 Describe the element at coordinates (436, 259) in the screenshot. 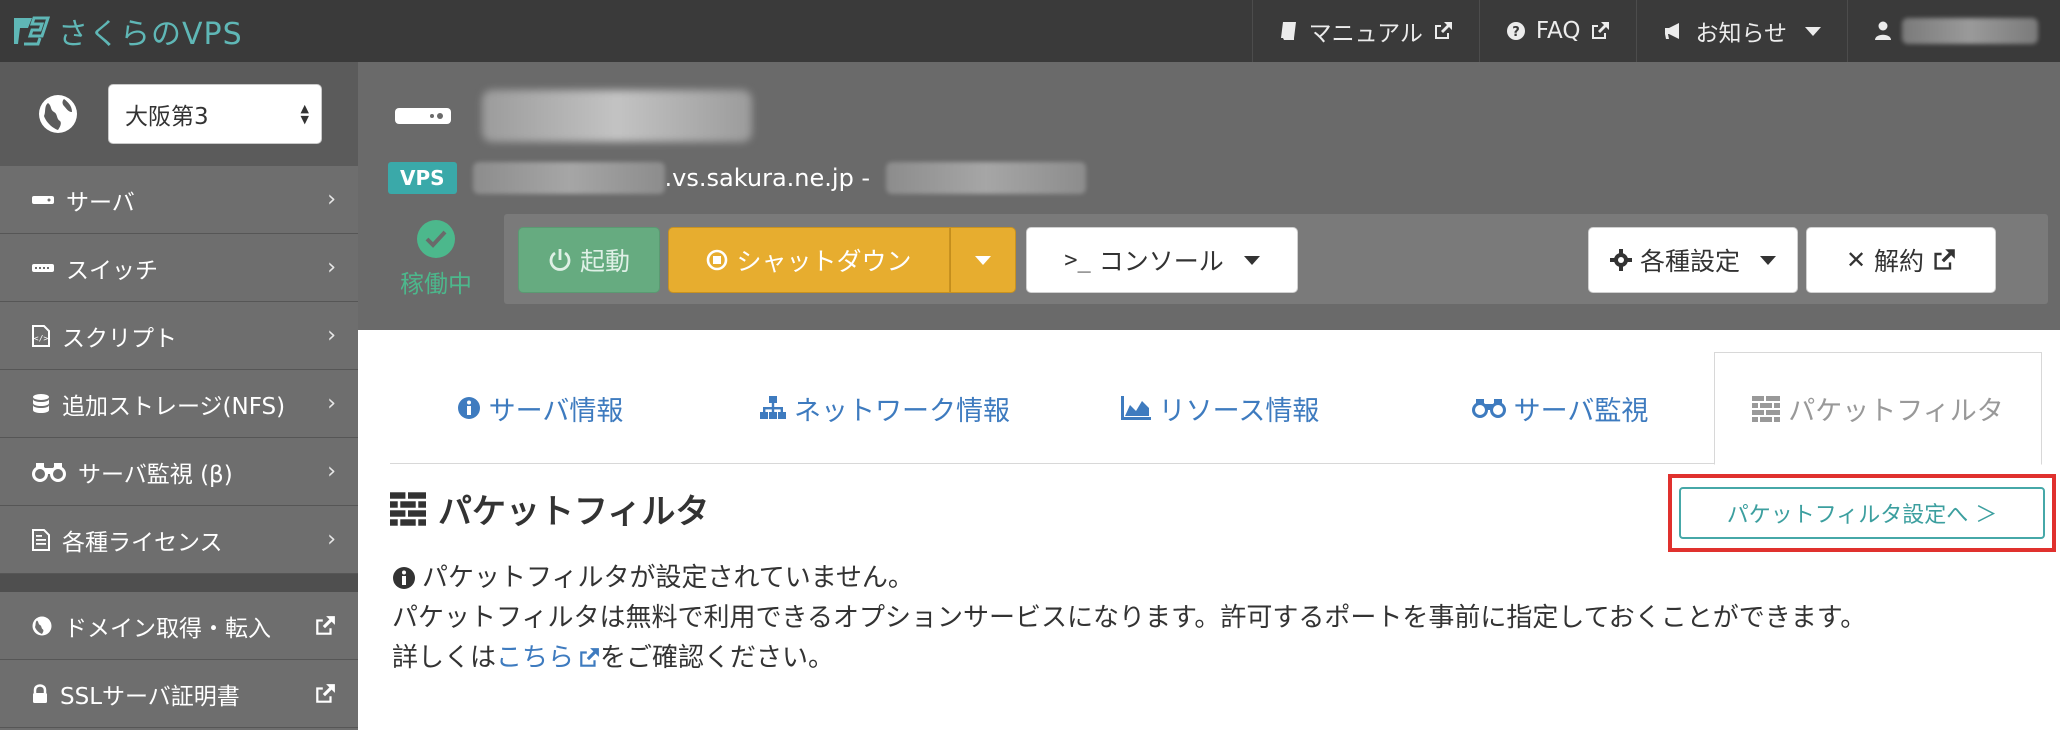

I see `server-status: 稼働中` at that location.